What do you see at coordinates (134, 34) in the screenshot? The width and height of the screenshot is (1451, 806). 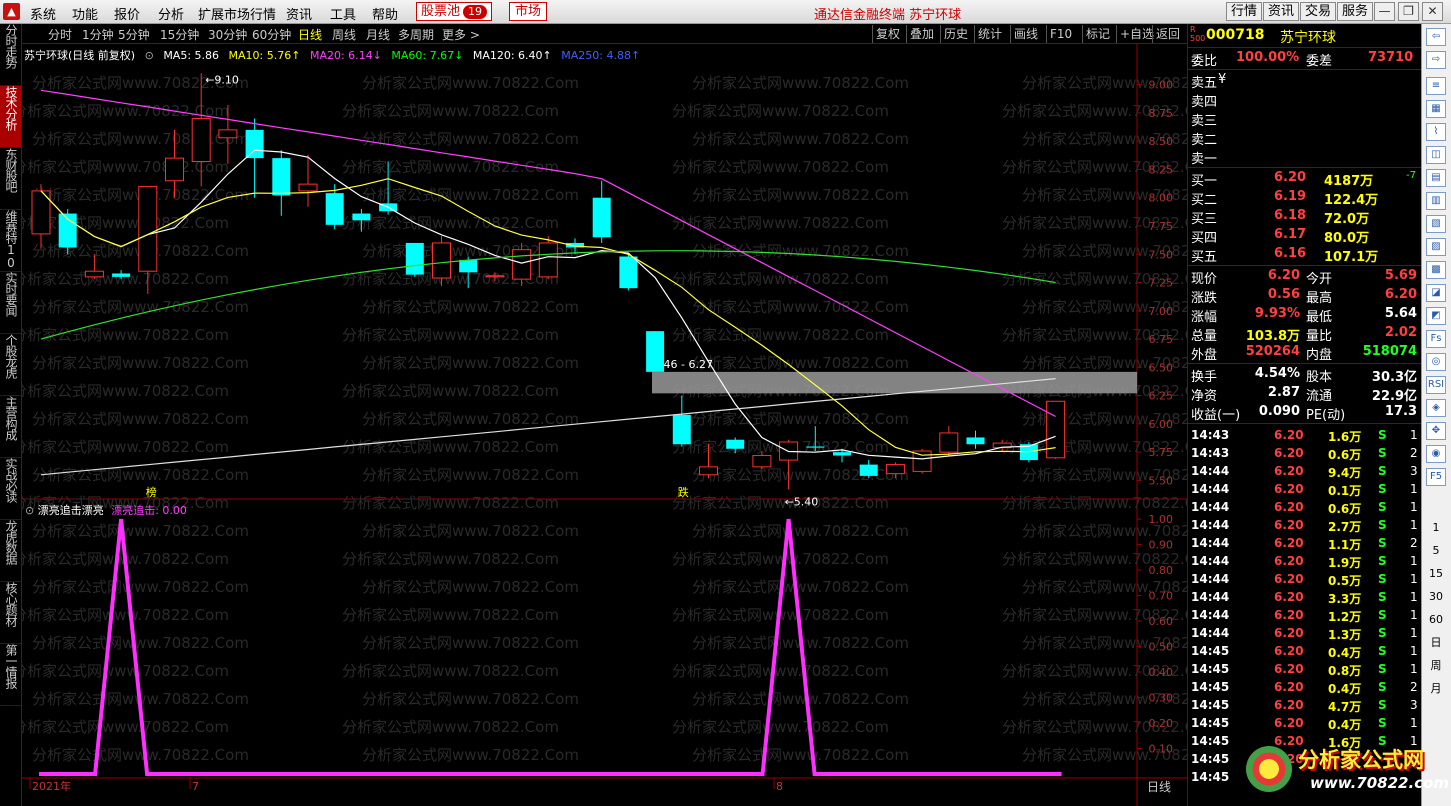 I see `period-tab-2: 5分钟` at bounding box center [134, 34].